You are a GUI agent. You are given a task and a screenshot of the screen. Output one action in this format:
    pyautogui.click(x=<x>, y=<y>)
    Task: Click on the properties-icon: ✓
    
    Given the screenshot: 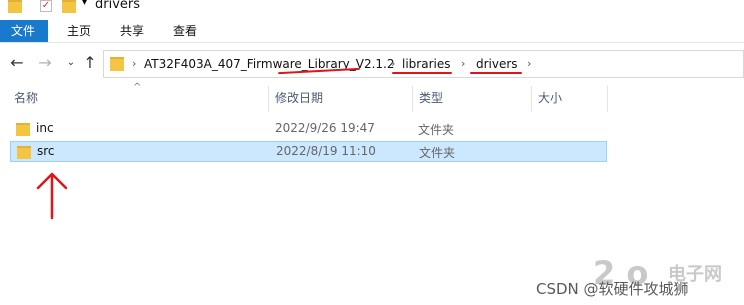 What is the action you would take?
    pyautogui.click(x=46, y=6)
    